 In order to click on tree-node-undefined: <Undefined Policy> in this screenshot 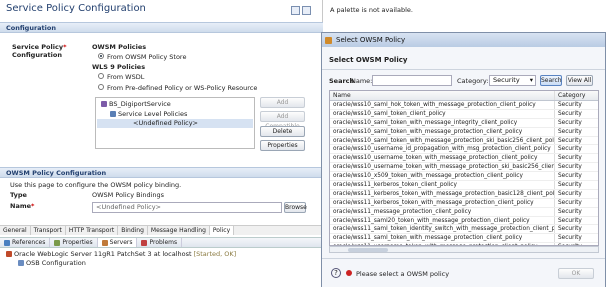, I will do `click(175, 123)`.